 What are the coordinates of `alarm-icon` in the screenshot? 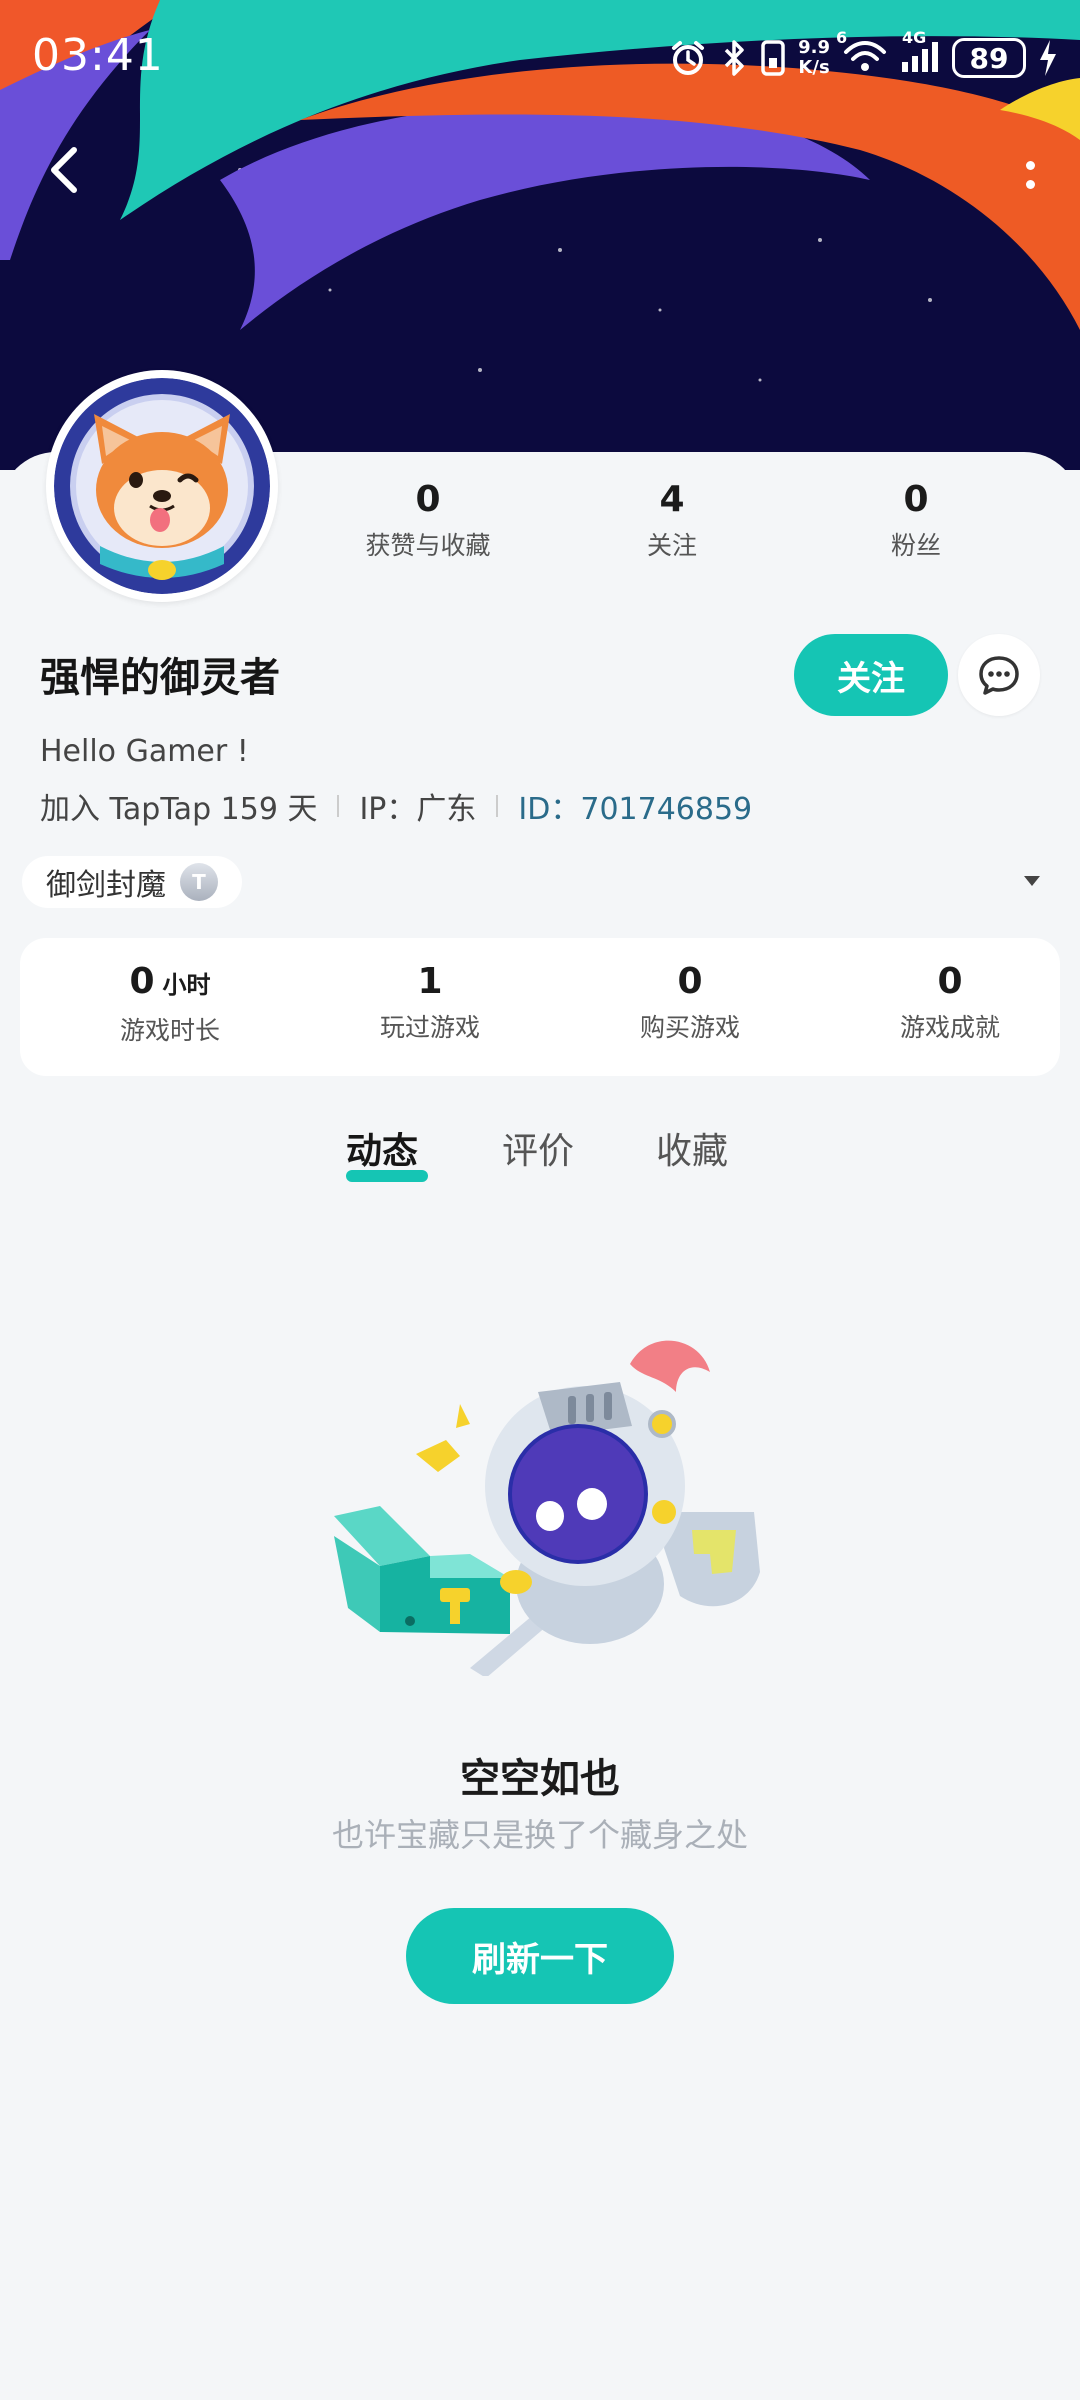 It's located at (688, 58).